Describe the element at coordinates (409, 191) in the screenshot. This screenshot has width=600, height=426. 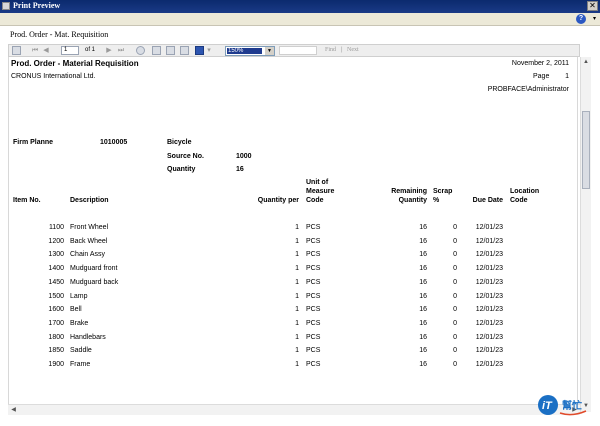
I see `col-remaining-1: Remaining` at that location.